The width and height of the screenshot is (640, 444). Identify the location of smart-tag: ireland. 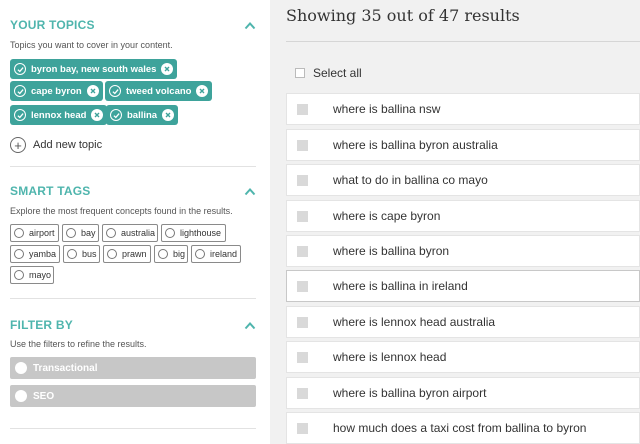
(216, 254).